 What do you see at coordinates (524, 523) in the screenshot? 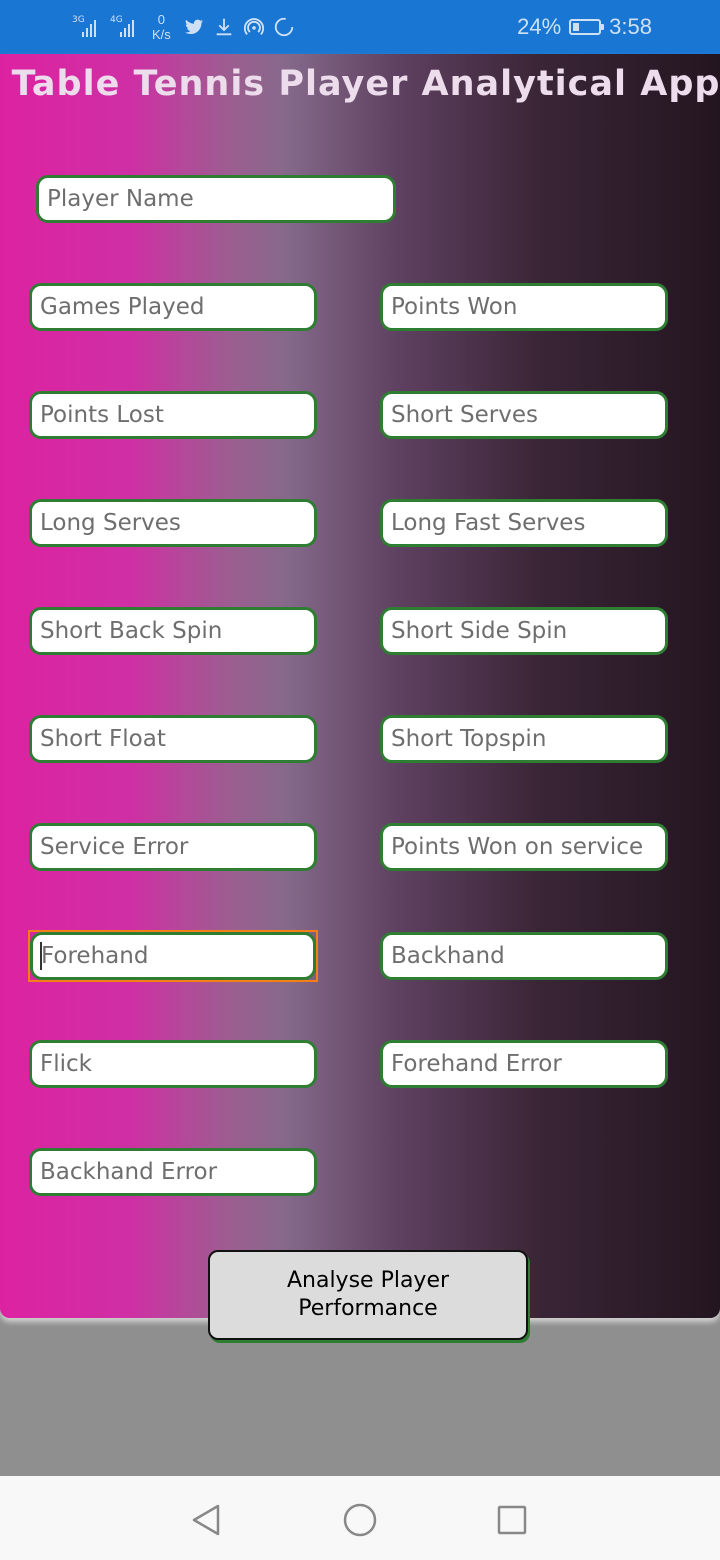
I see `long-fast-serves-input` at bounding box center [524, 523].